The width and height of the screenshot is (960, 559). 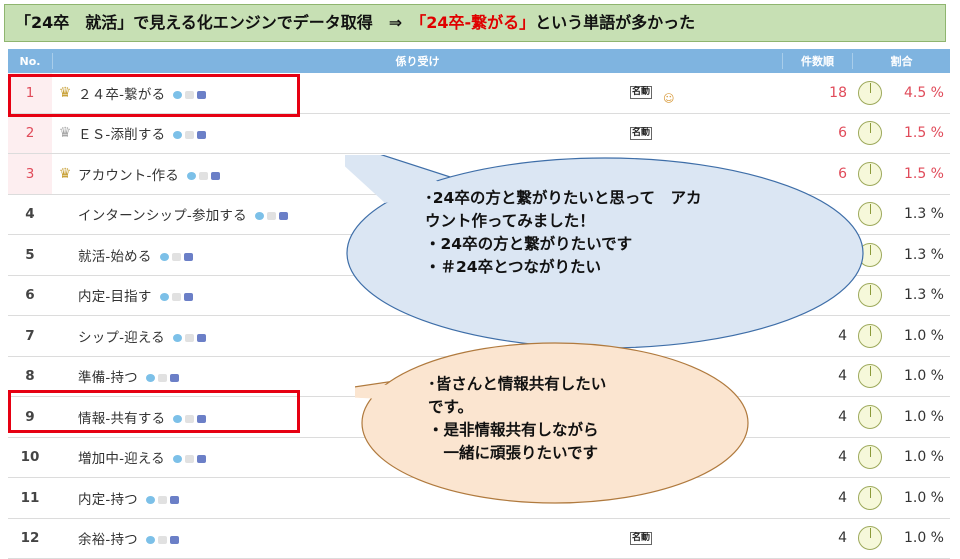 What do you see at coordinates (919, 174) in the screenshot?
I see `ratio-percent: 1.5 %` at bounding box center [919, 174].